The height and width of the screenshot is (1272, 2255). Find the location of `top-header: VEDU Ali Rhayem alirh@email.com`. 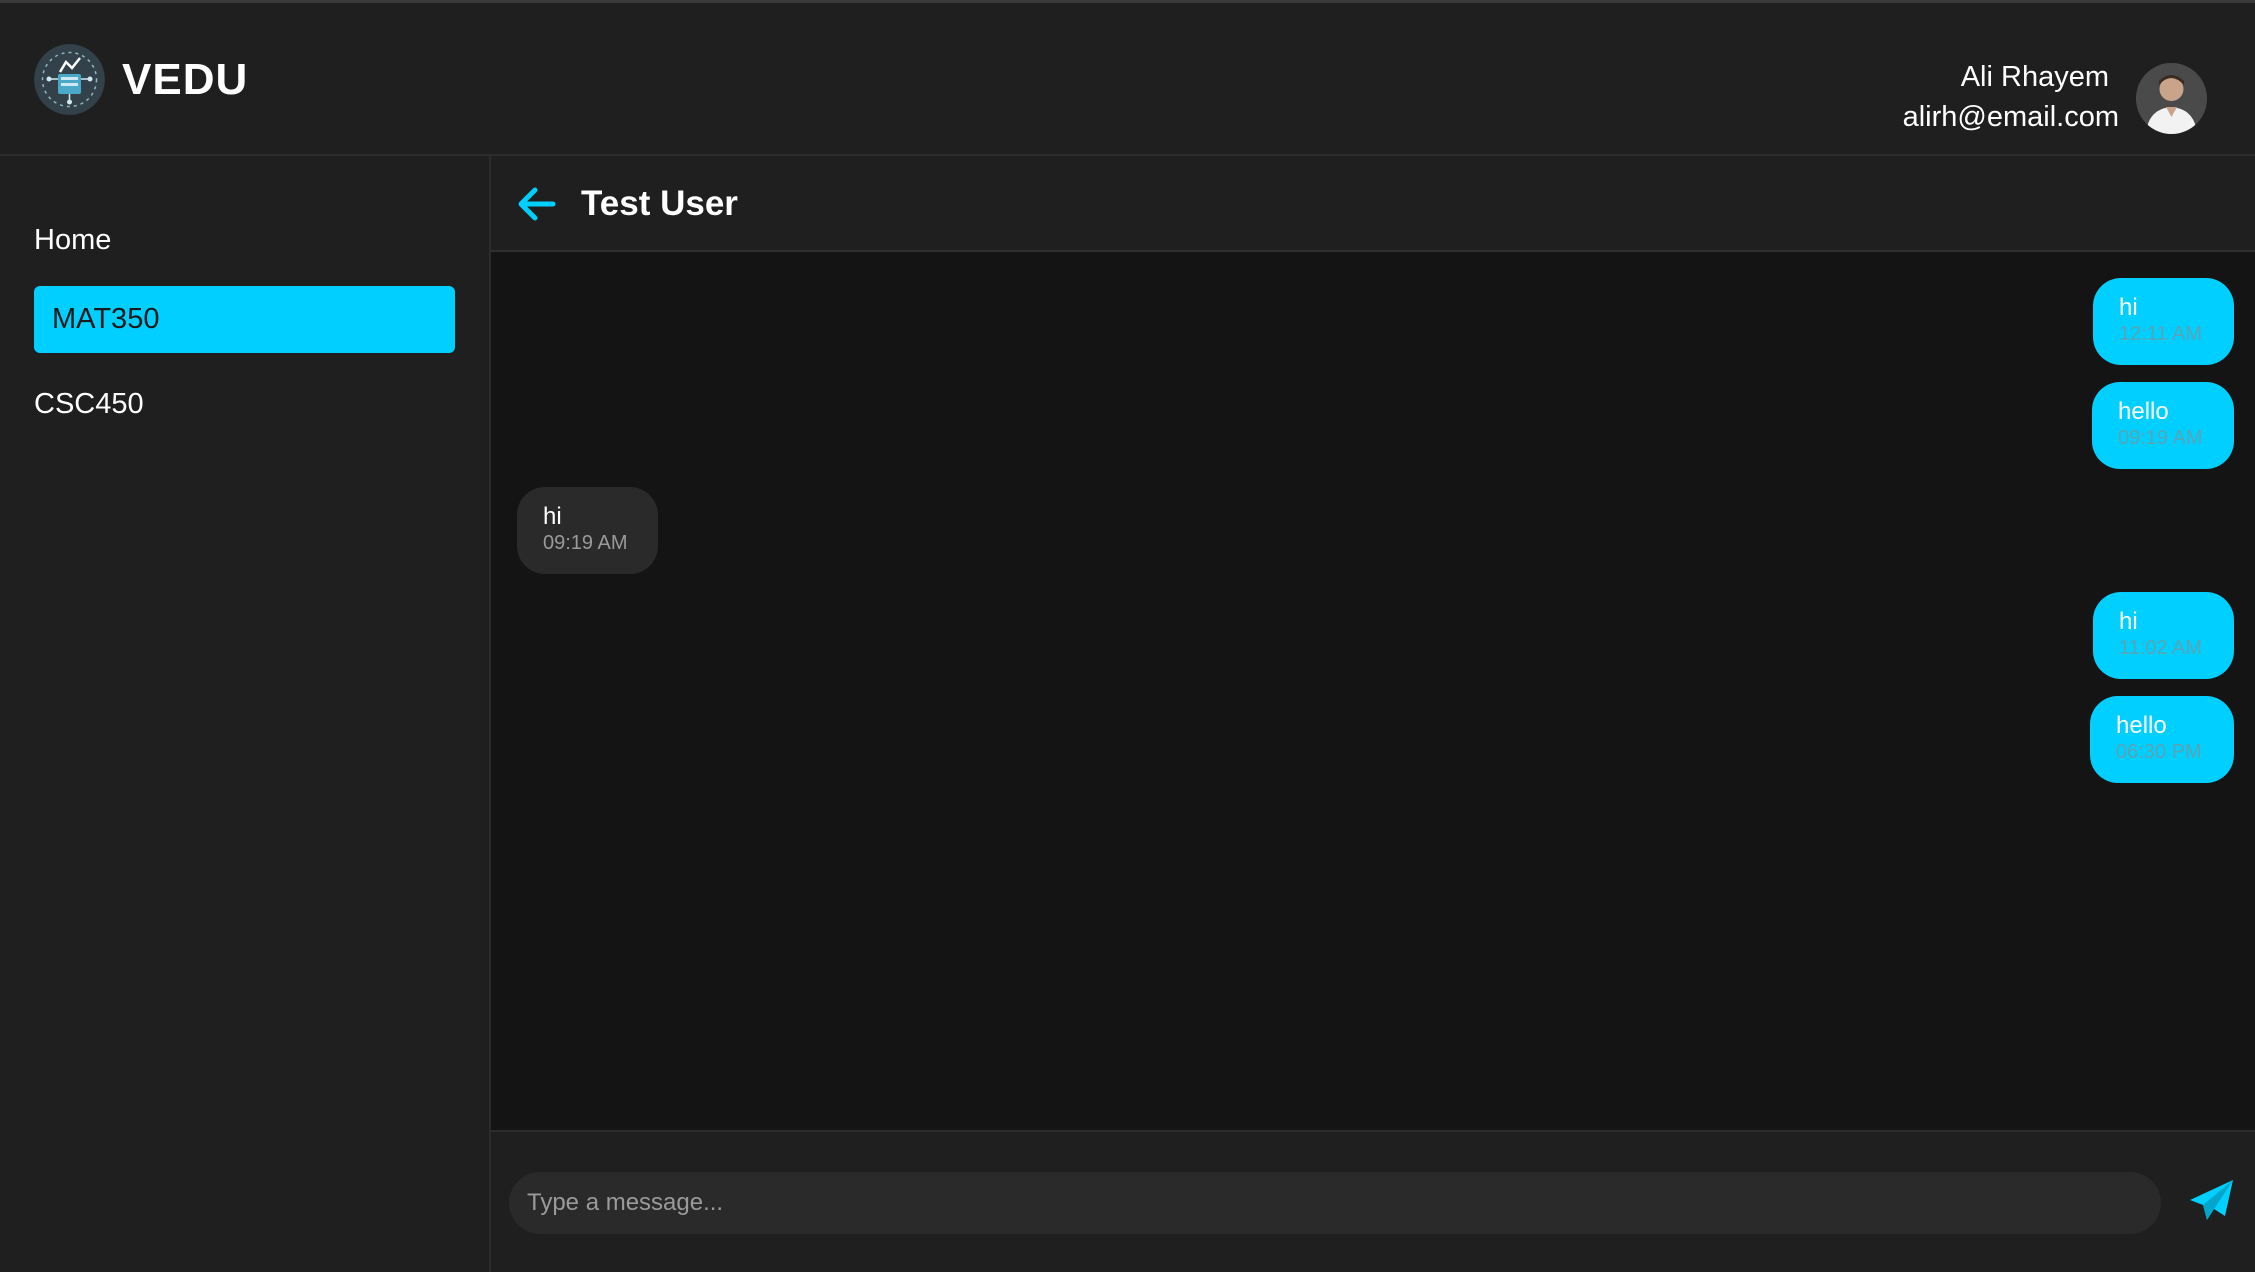

top-header: VEDU Ali Rhayem alirh@email.com is located at coordinates (1127, 79).